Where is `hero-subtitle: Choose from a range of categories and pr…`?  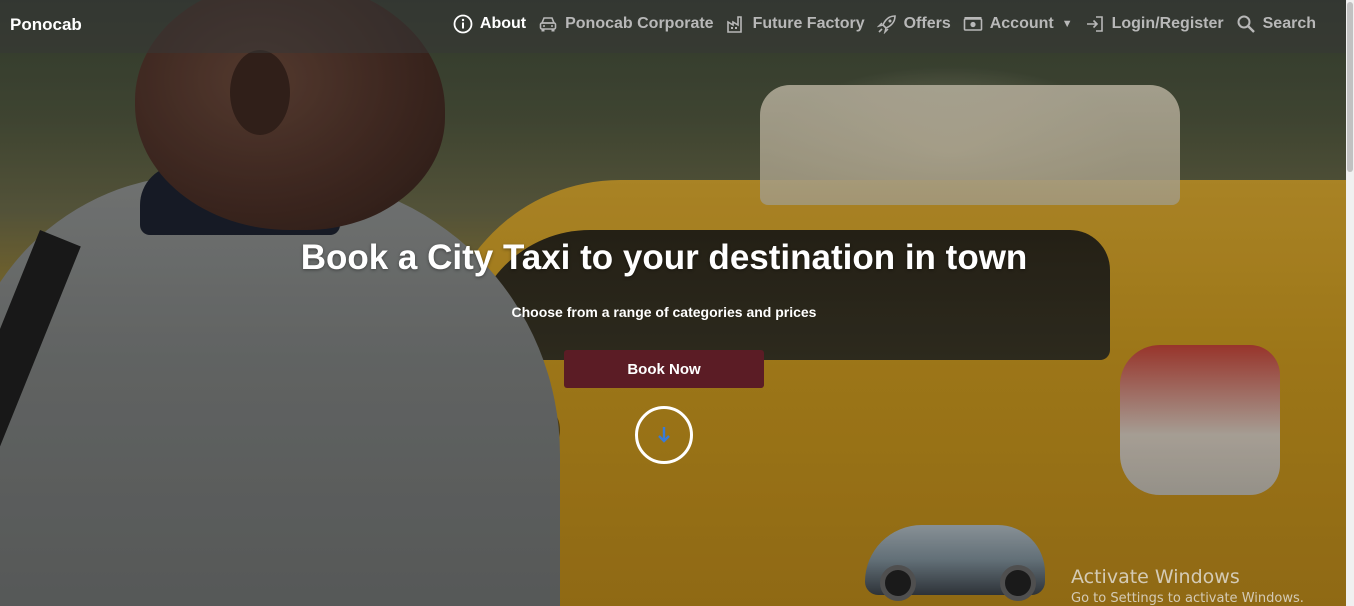
hero-subtitle: Choose from a range of categories and pr… is located at coordinates (664, 312).